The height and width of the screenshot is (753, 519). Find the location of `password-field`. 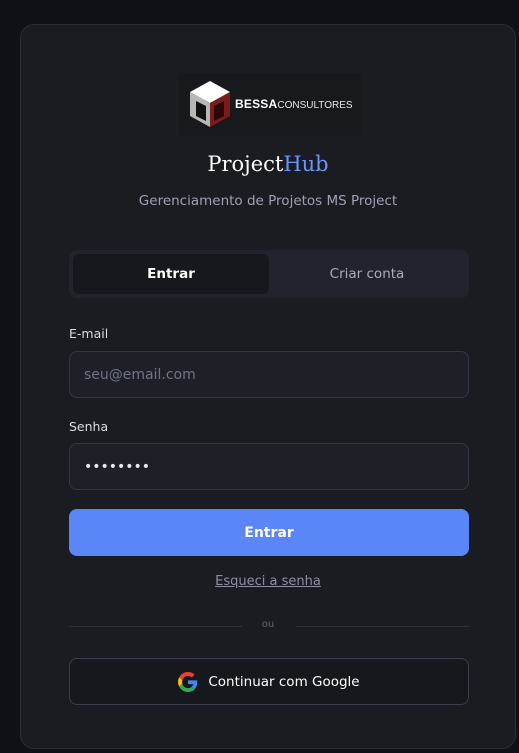

password-field is located at coordinates (269, 466).